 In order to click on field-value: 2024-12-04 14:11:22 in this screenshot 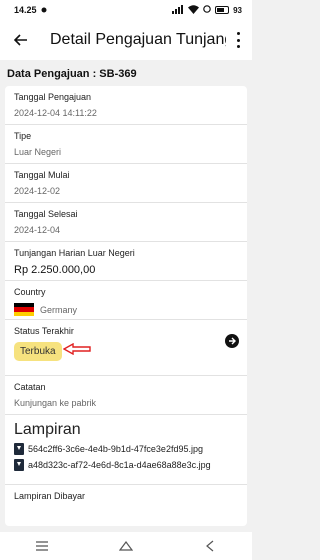, I will do `click(55, 113)`.